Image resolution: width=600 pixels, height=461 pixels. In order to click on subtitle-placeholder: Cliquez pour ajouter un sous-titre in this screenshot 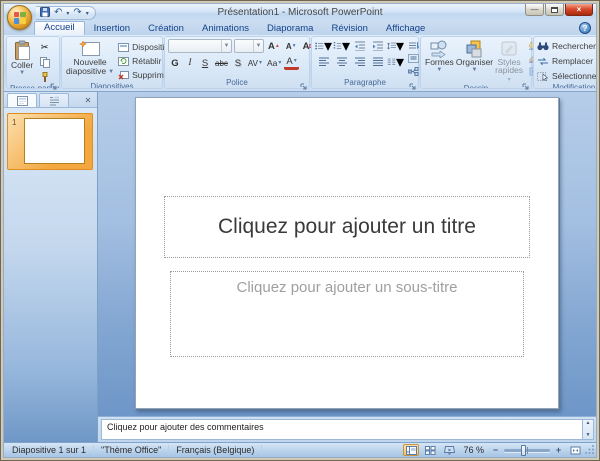, I will do `click(347, 314)`.